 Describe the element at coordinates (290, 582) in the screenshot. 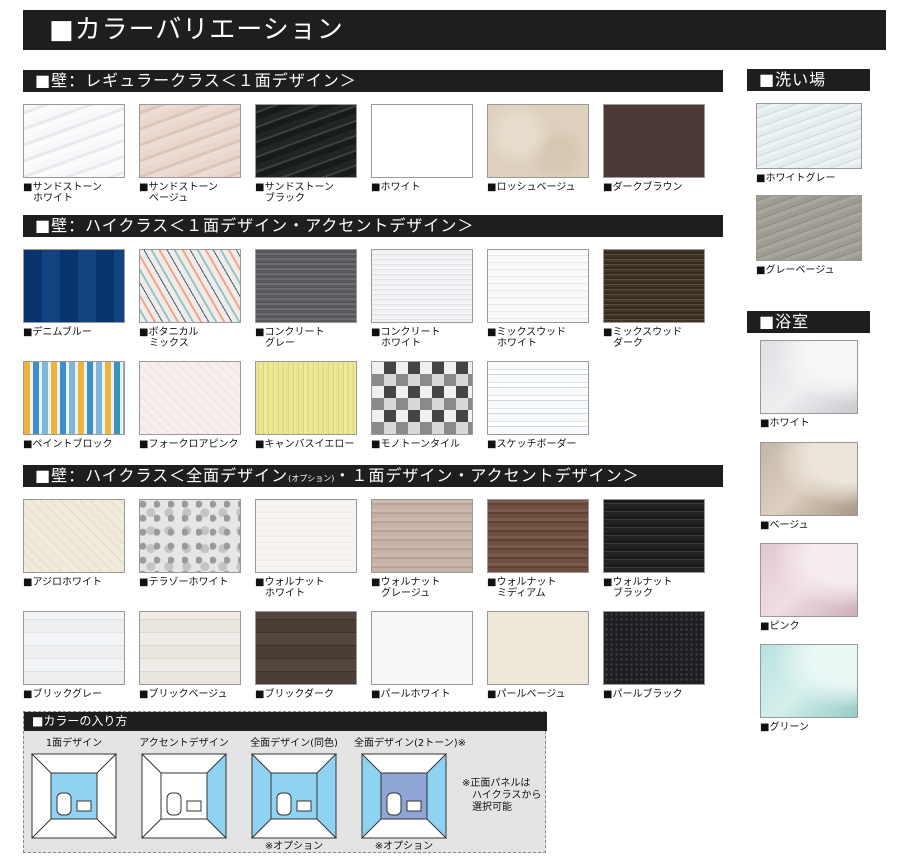

I see `swatch-label: ■ウォルナット` at that location.